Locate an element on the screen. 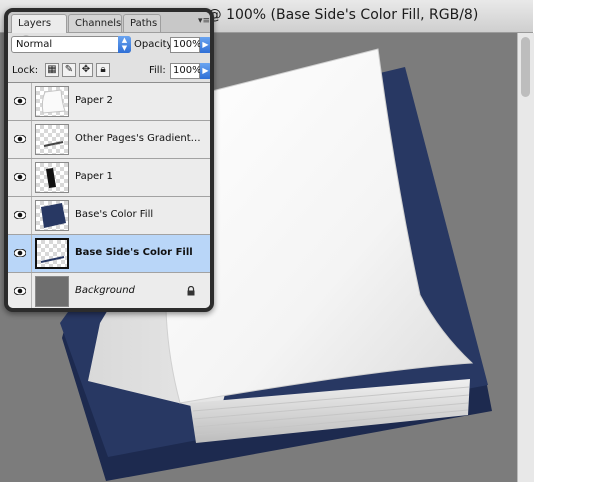  tab-paths-label: Paths is located at coordinates (144, 23).